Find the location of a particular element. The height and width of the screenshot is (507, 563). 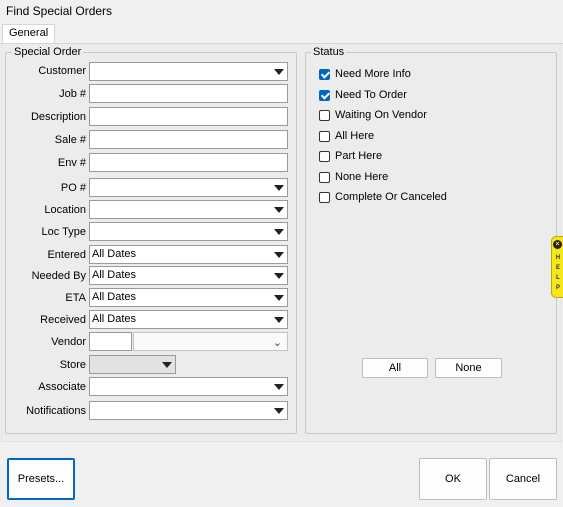

status-item: Need More Info is located at coordinates (399, 75).